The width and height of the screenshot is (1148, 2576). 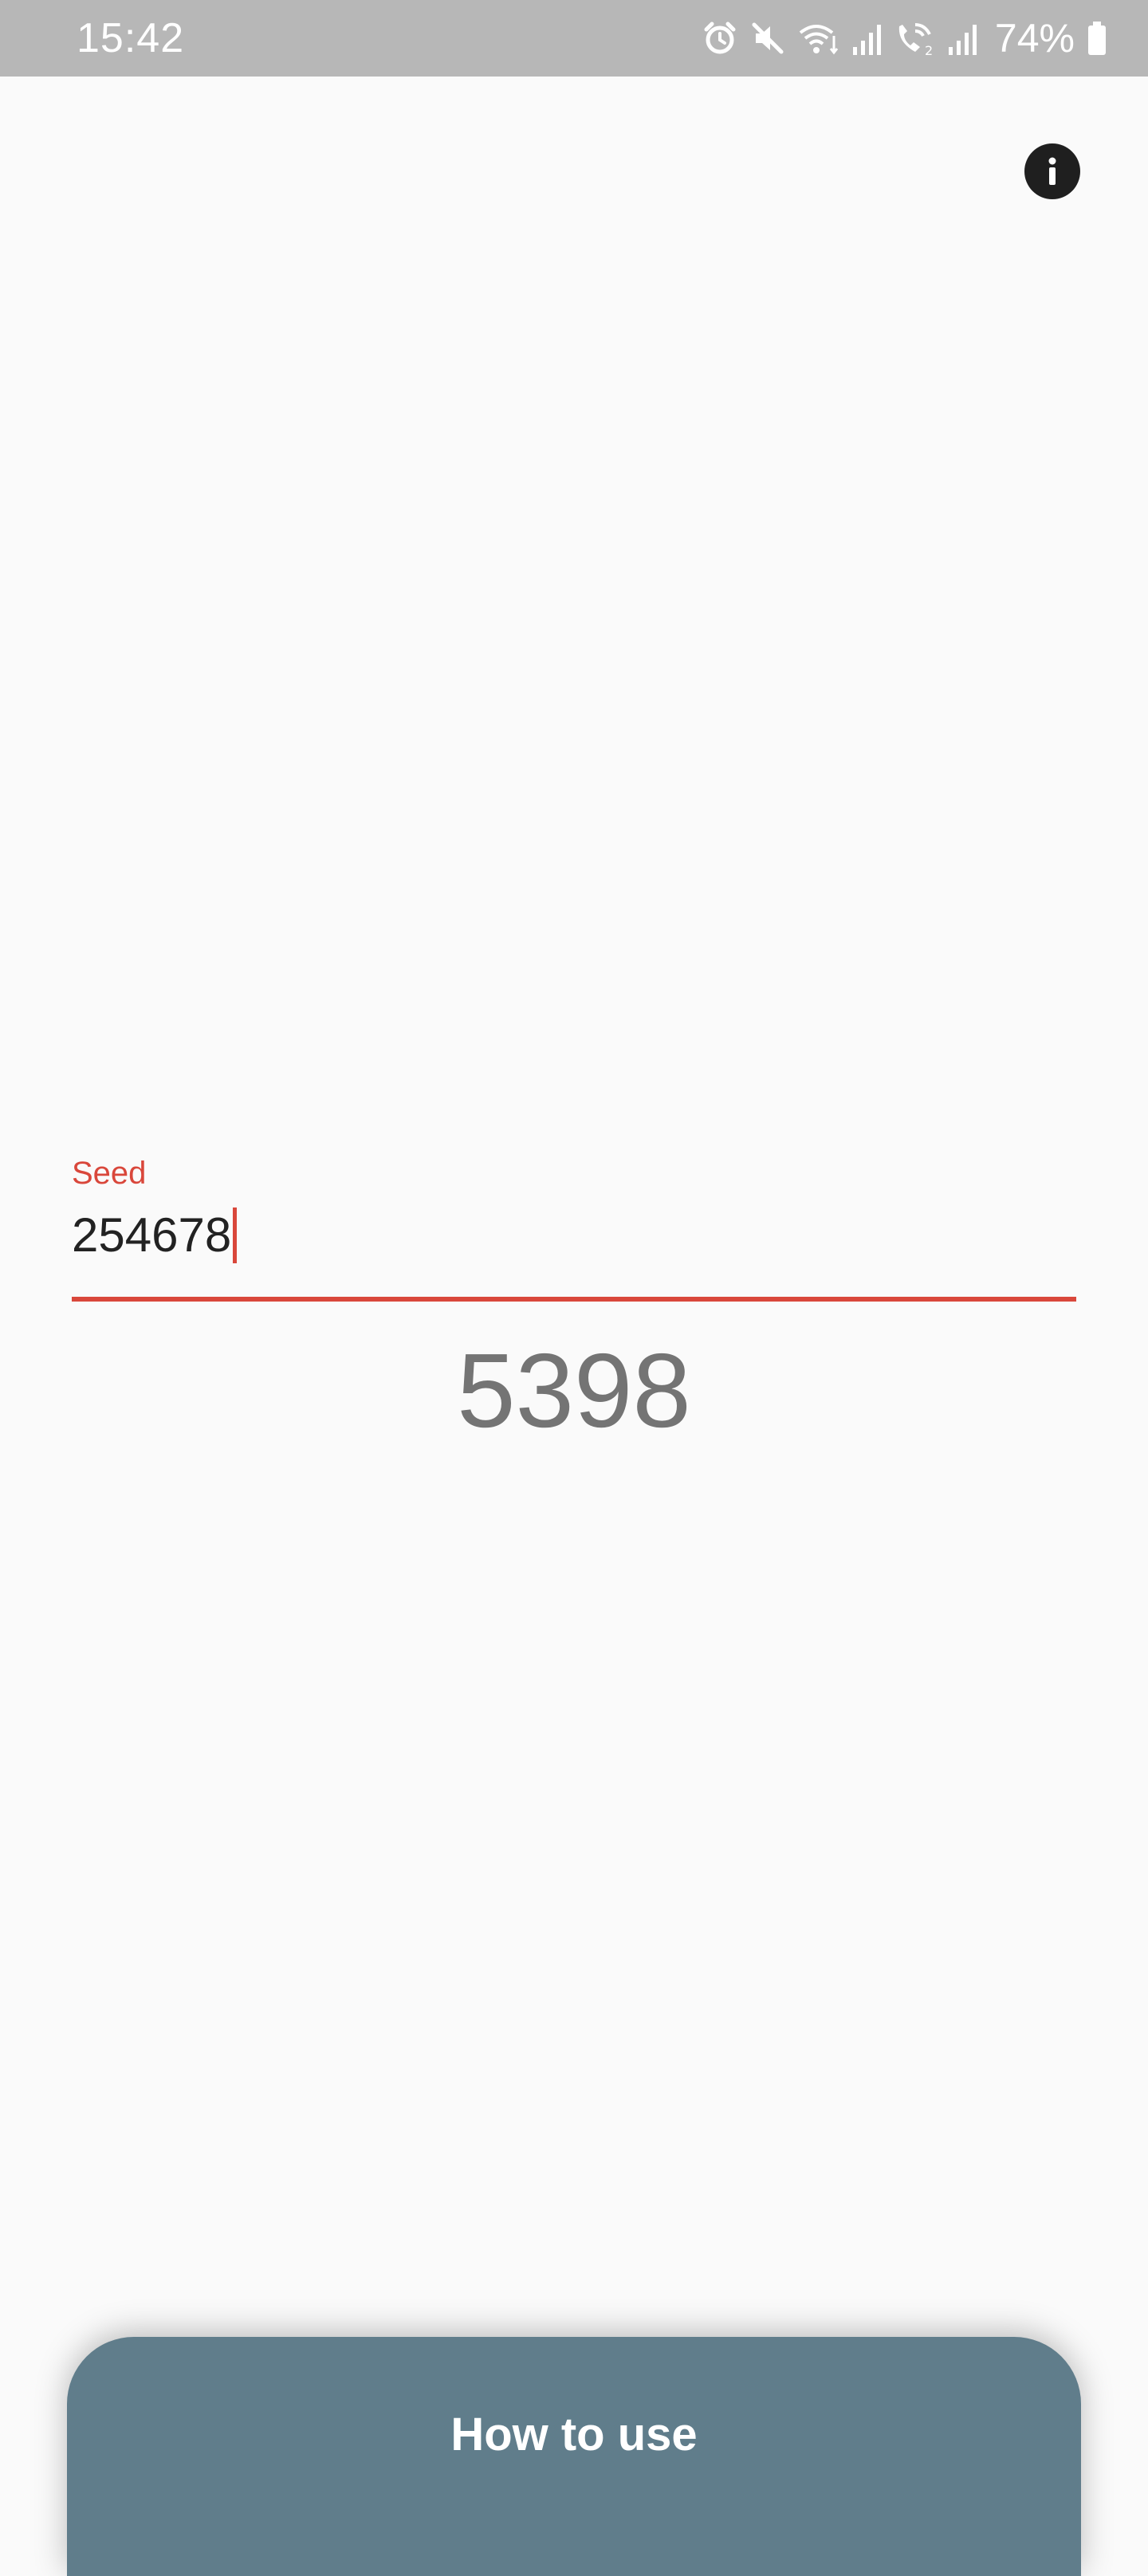 What do you see at coordinates (915, 38) in the screenshot?
I see `wifi-call-icon: 2` at bounding box center [915, 38].